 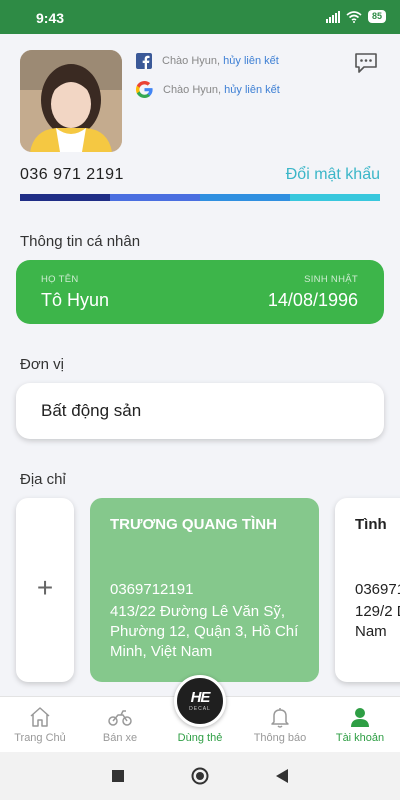 I want to click on google-icon, so click(x=144, y=89).